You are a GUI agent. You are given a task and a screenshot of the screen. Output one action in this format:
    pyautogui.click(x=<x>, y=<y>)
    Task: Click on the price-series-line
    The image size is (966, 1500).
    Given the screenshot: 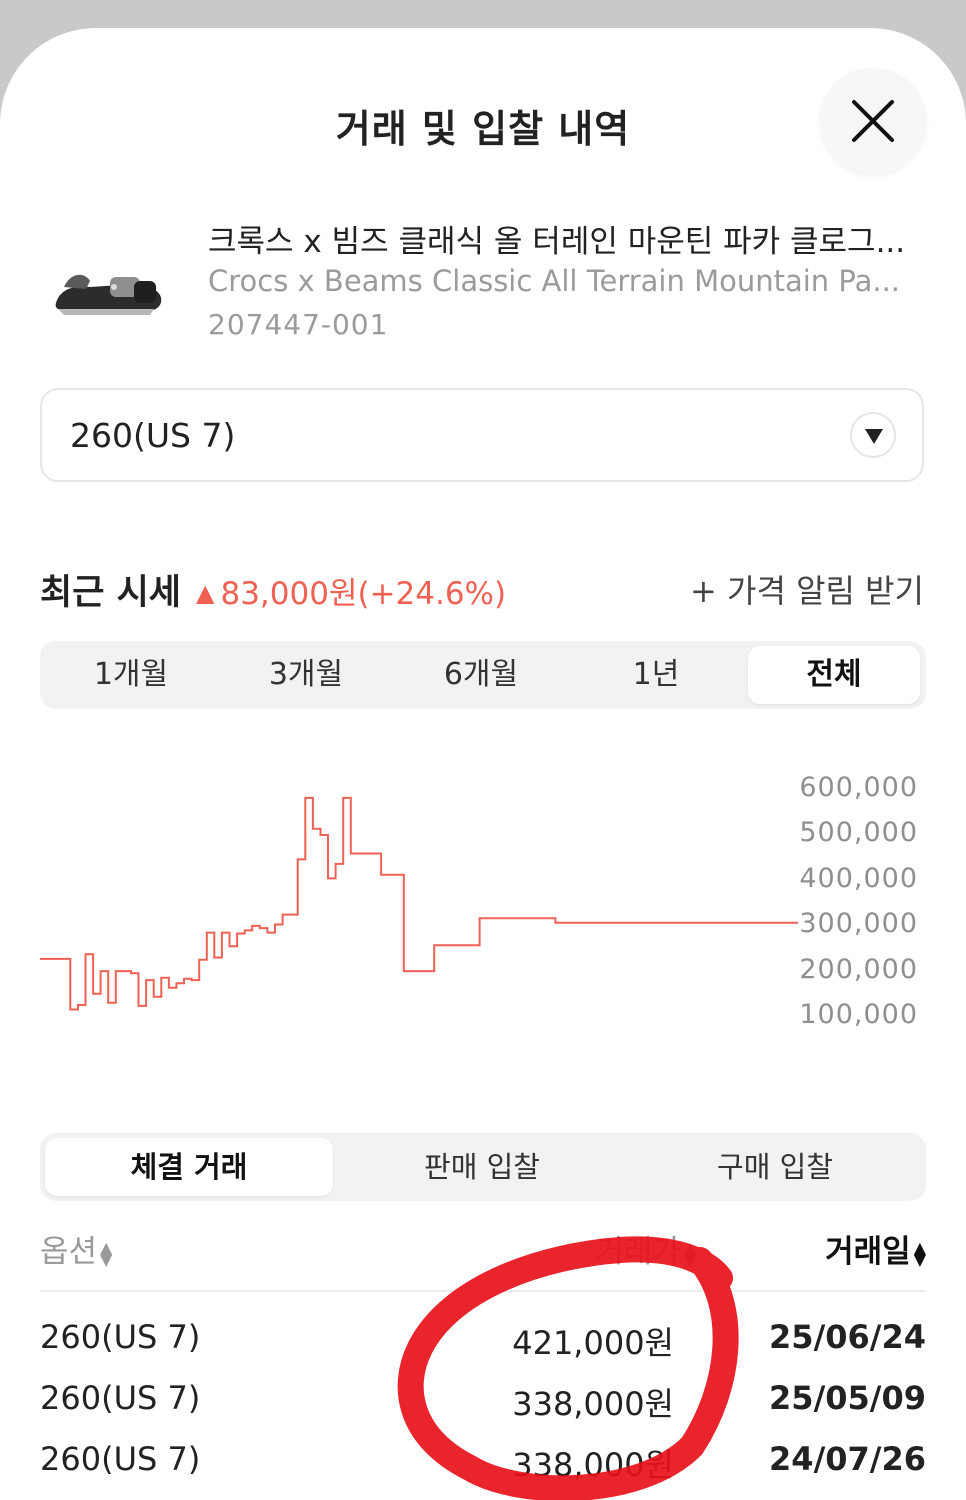 What is the action you would take?
    pyautogui.click(x=419, y=903)
    